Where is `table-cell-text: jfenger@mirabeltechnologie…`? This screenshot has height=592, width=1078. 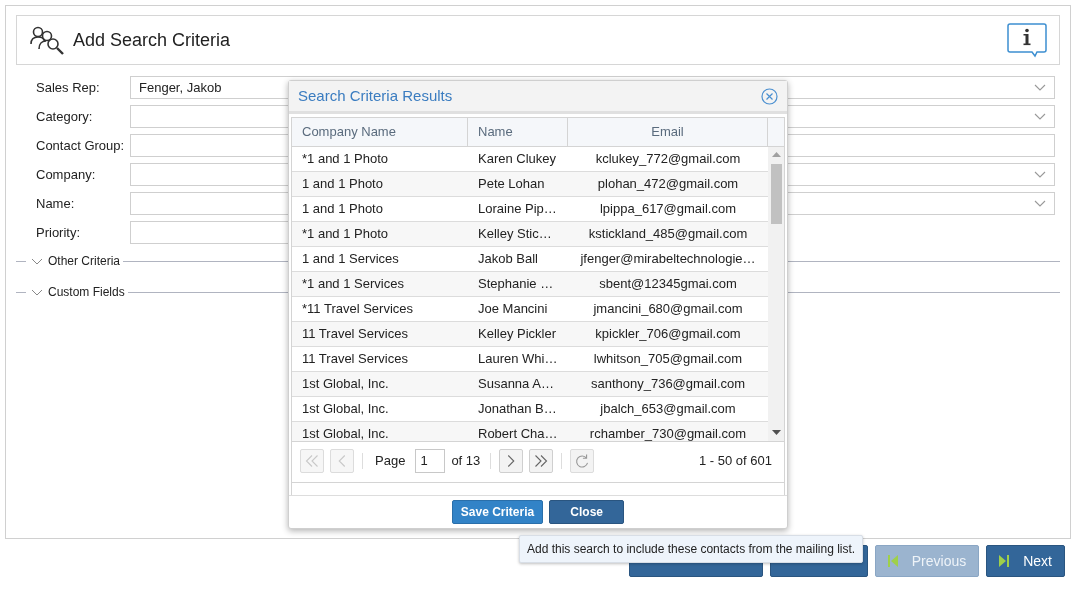
table-cell-text: jfenger@mirabeltechnologie… is located at coordinates (668, 259).